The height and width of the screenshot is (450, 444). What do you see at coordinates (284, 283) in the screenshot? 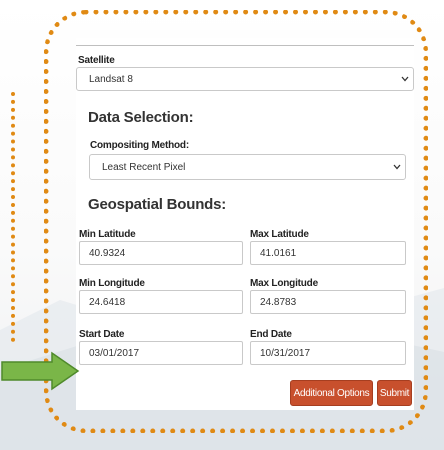
I see `max-longitude-label: Max Longitude` at bounding box center [284, 283].